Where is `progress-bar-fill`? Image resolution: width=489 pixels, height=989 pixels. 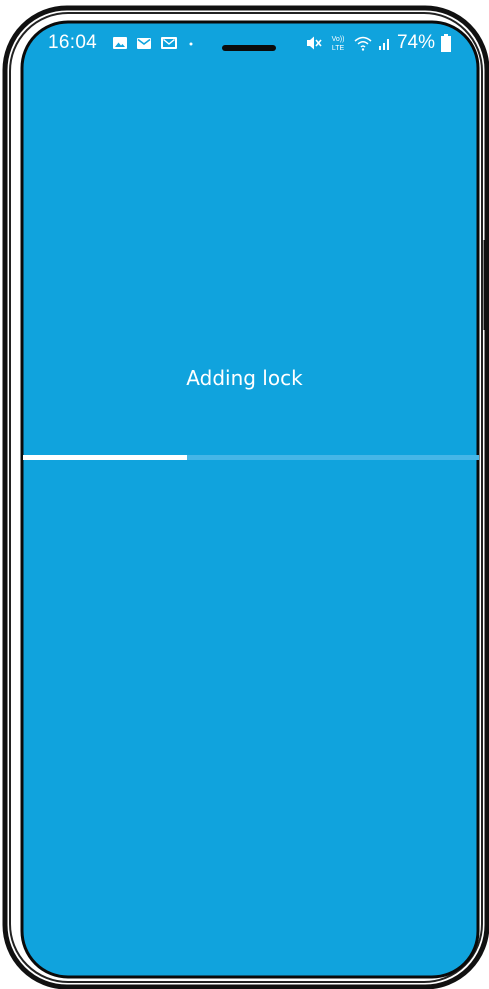 progress-bar-fill is located at coordinates (105, 457).